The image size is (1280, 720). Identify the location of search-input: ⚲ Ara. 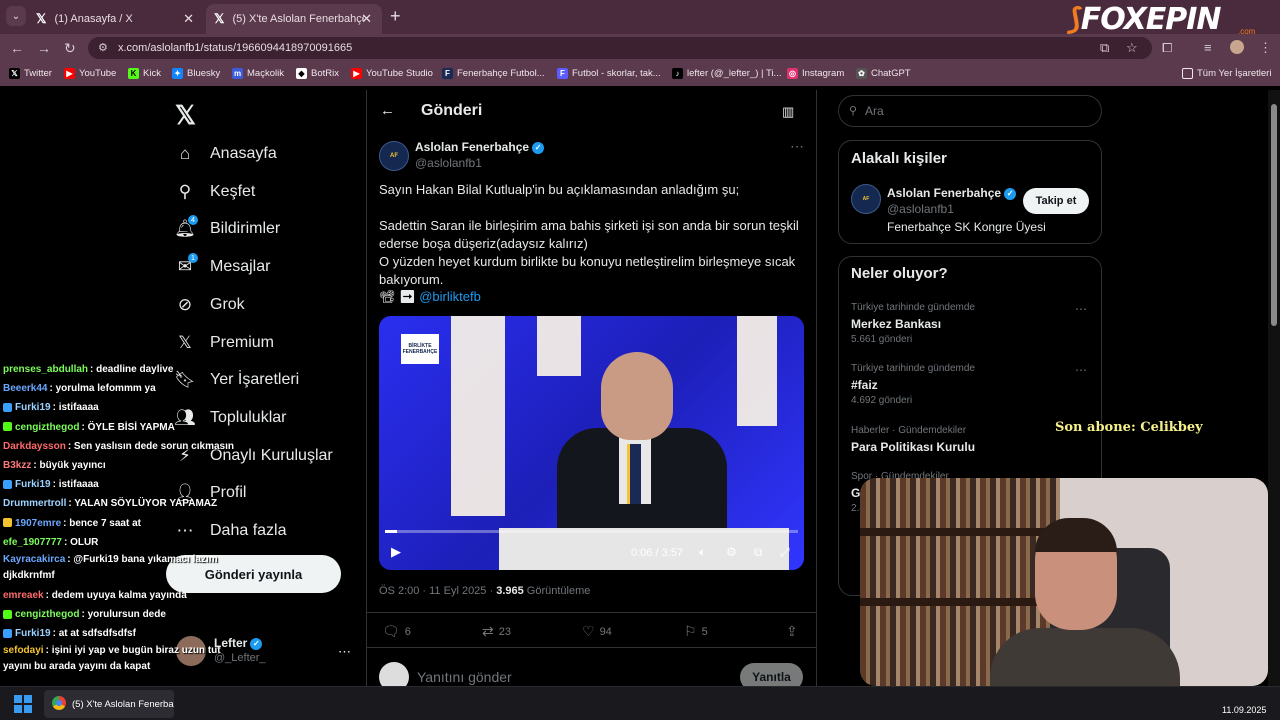
(970, 111).